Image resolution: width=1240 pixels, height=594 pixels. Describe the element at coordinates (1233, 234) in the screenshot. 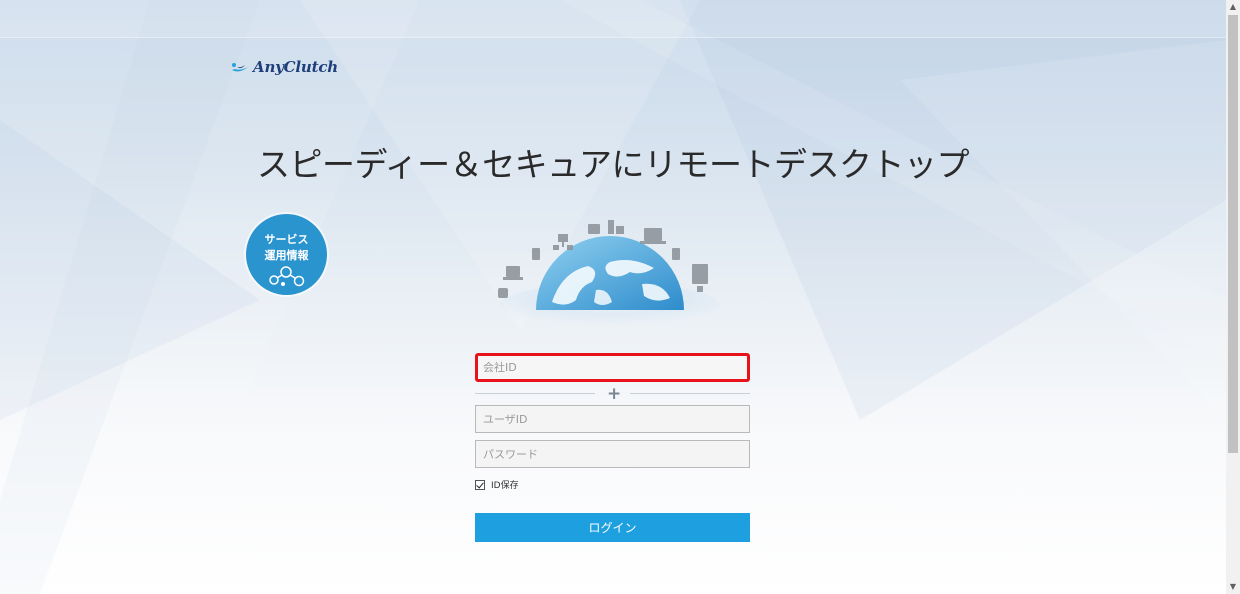

I see `scrollbar-thumb` at that location.